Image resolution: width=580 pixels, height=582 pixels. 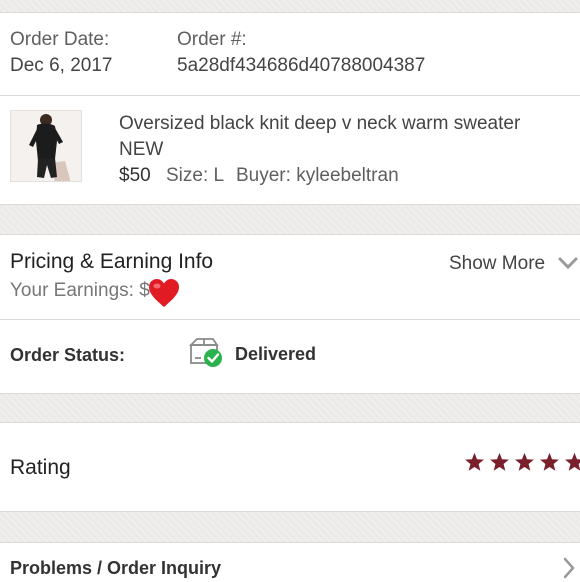 I want to click on item-thumbnail, so click(x=46, y=146).